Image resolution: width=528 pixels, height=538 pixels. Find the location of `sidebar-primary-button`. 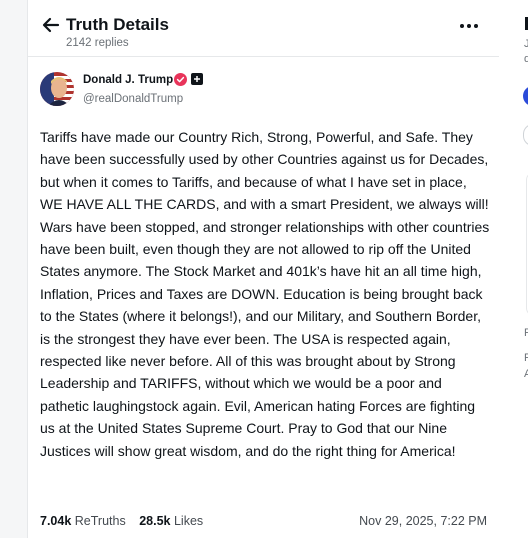

sidebar-primary-button is located at coordinates (525, 96).